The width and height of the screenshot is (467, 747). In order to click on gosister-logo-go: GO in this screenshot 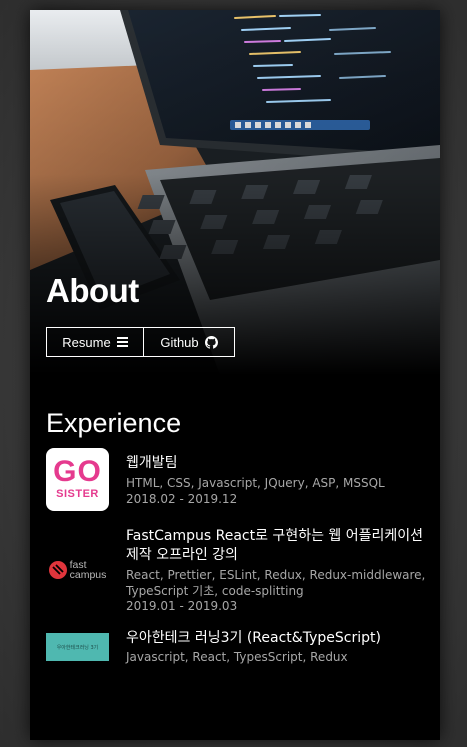, I will do `click(77, 471)`.